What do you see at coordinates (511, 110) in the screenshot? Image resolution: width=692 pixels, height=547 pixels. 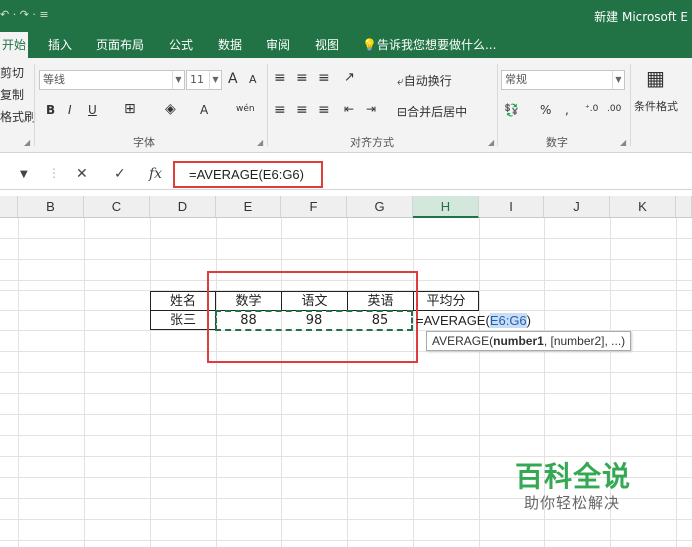 I see `currency-icon: 💱` at bounding box center [511, 110].